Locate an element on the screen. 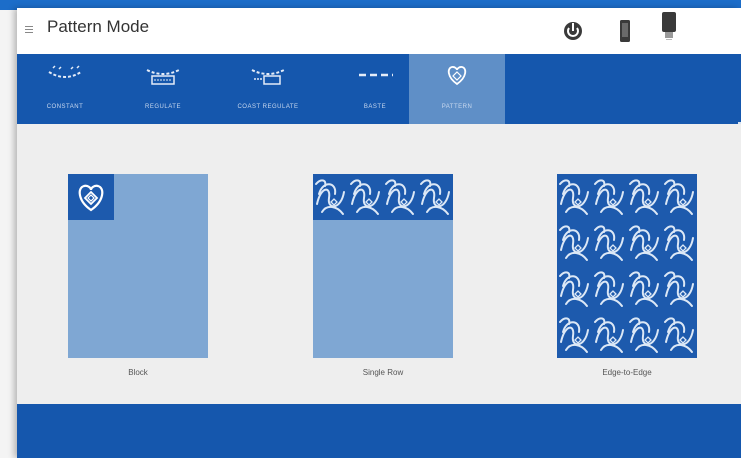  footer-bar is located at coordinates (379, 431).